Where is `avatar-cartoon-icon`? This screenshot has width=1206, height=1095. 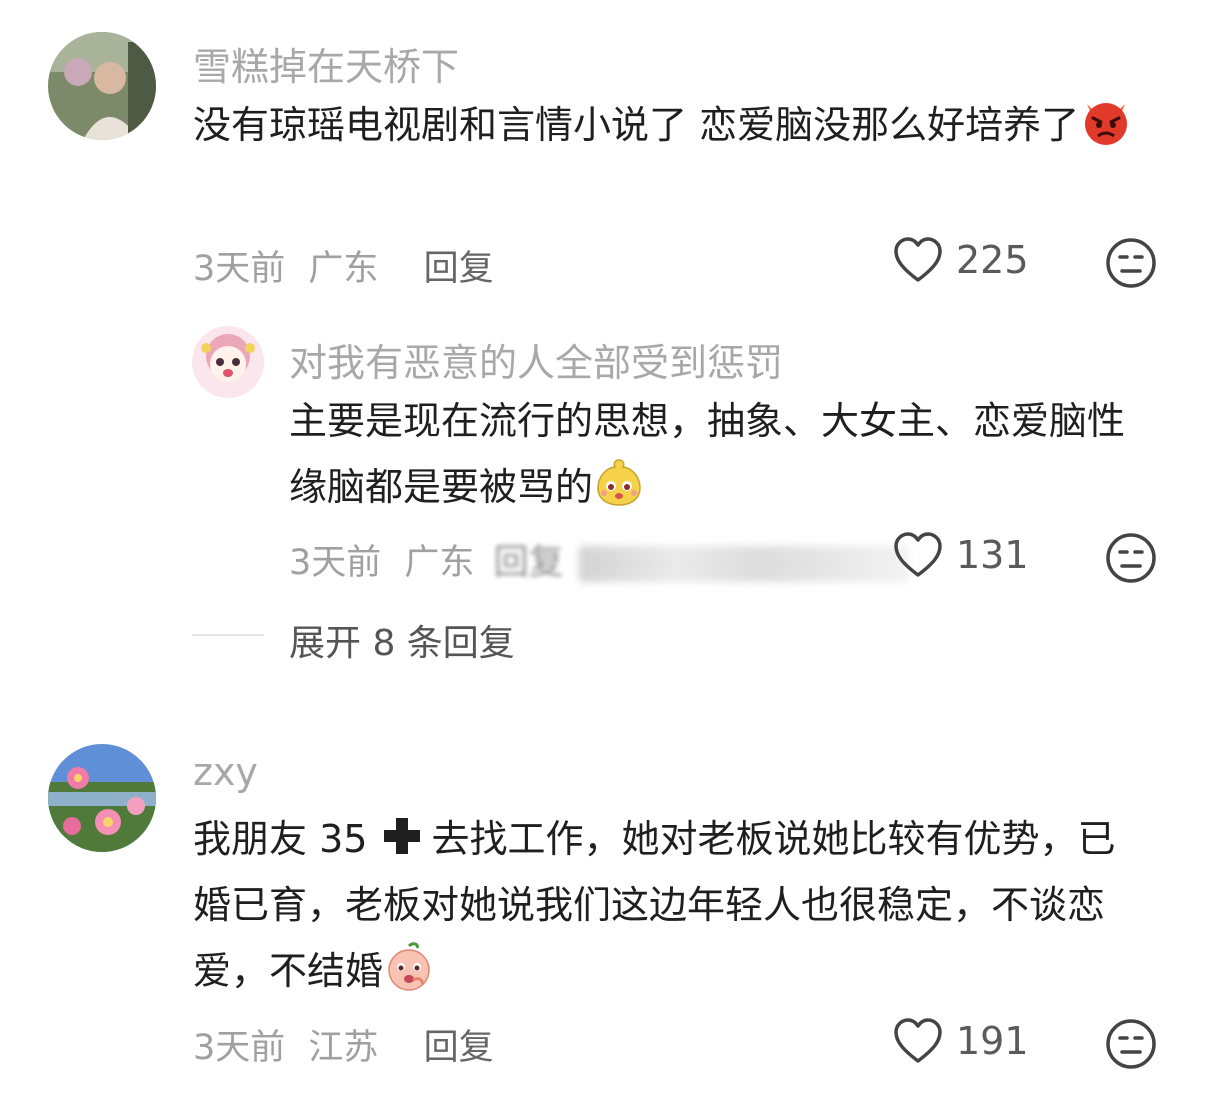 avatar-cartoon-icon is located at coordinates (228, 362).